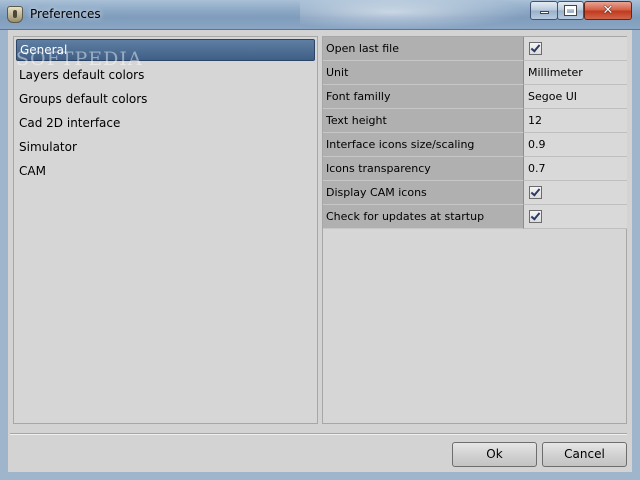 This screenshot has height=480, width=640. I want to click on property-row-check-updates: Check for updates at startup, so click(475, 217).